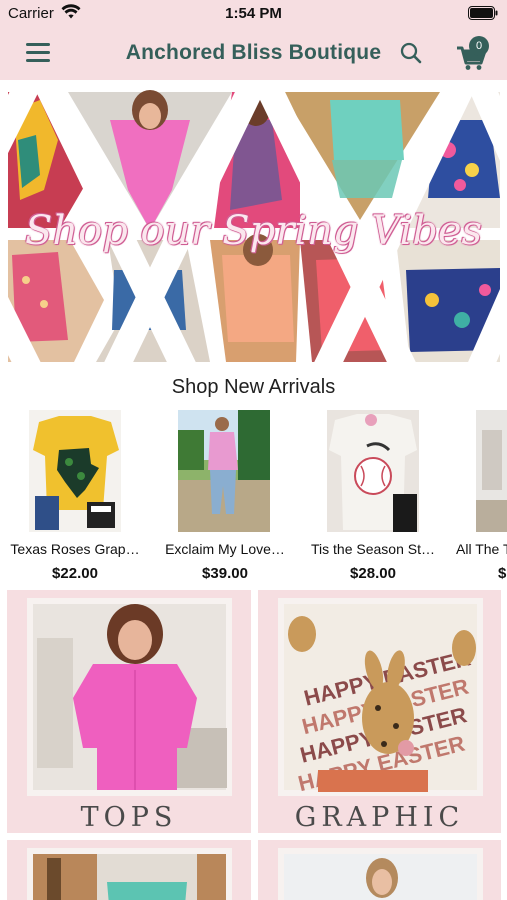 The image size is (507, 900). Describe the element at coordinates (379, 817) in the screenshot. I see `category-label: GRAPHIC TEES` at that location.